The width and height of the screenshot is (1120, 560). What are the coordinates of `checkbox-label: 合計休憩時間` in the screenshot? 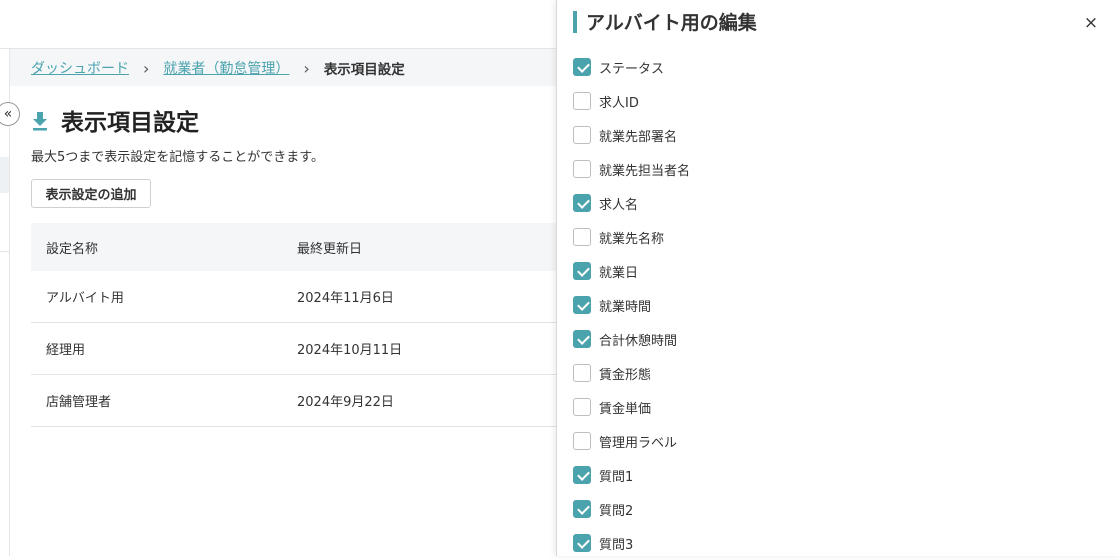 It's located at (638, 341).